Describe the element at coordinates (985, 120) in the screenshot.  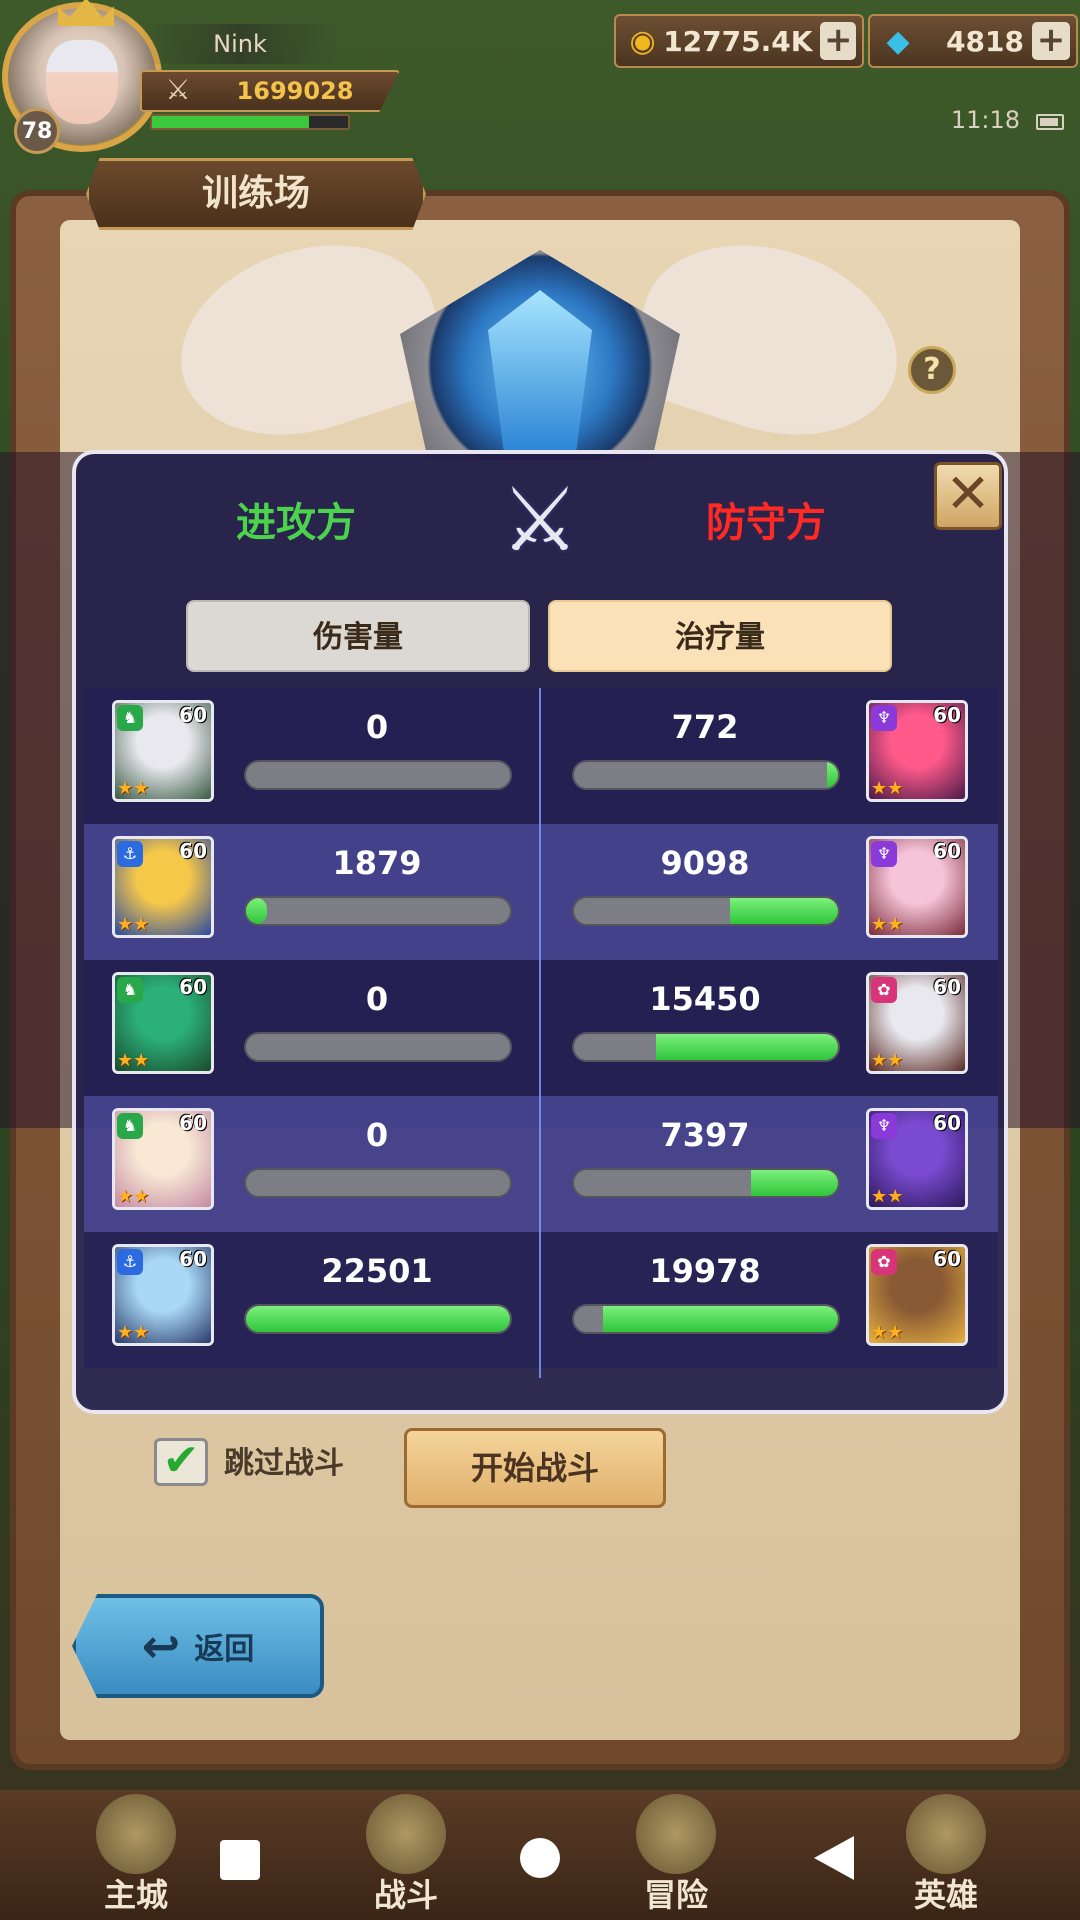
I see `status-time: 11:18` at that location.